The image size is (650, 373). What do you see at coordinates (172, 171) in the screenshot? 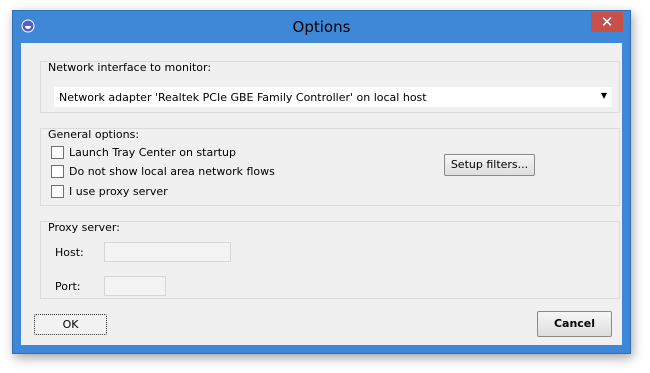
I see `hide-lan-flows-label: Do not show local area network flows` at bounding box center [172, 171].